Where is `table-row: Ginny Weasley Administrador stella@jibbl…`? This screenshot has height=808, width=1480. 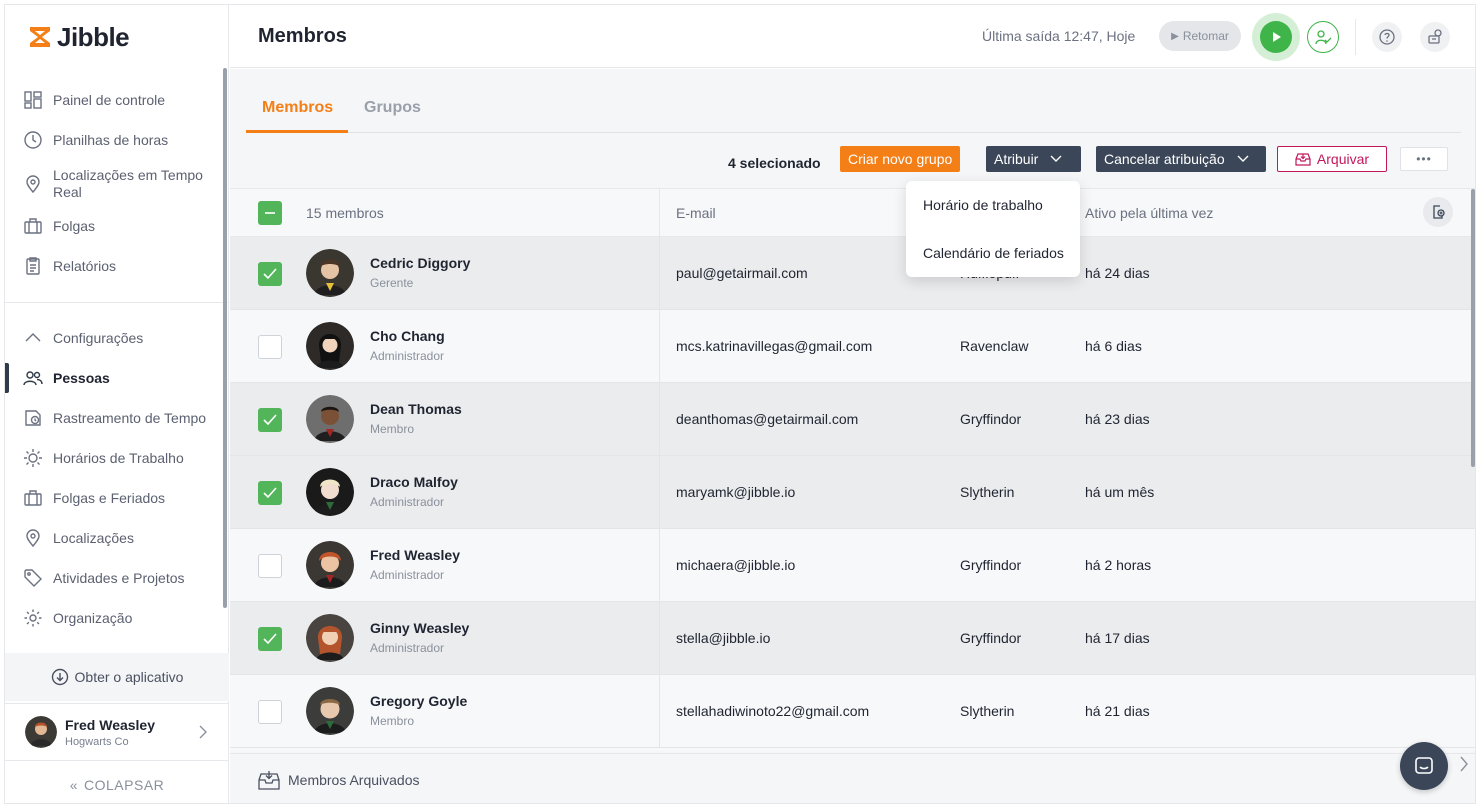 table-row: Ginny Weasley Administrador stella@jibbl… is located at coordinates (852, 638).